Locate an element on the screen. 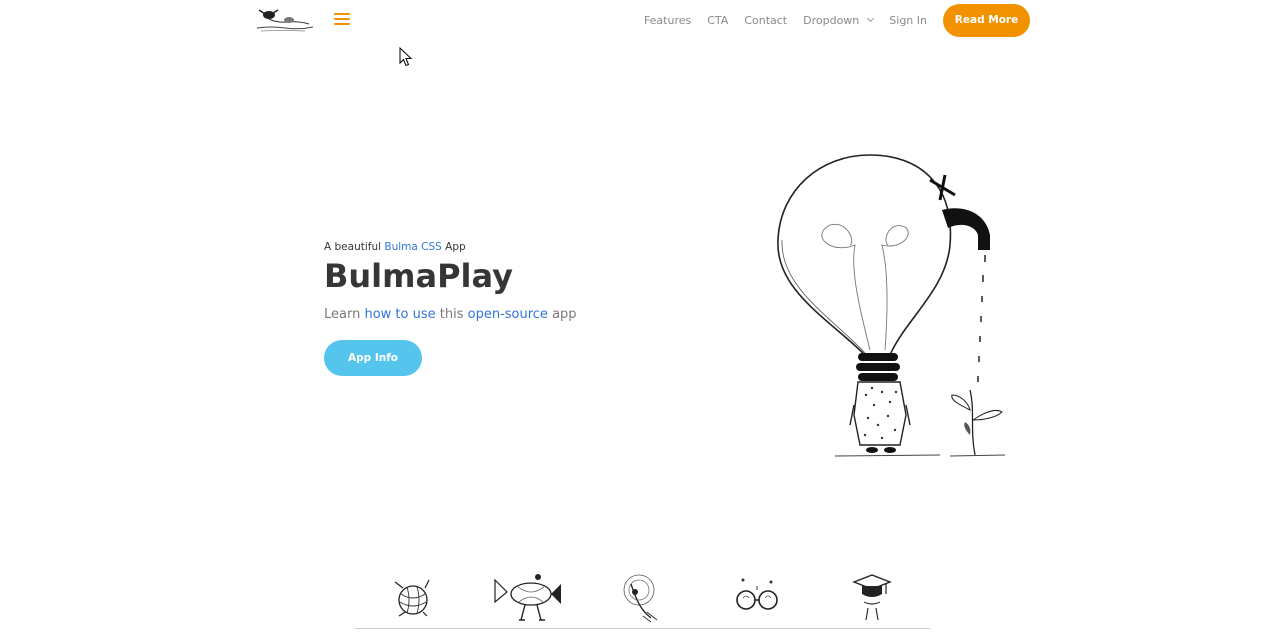 The height and width of the screenshot is (640, 1280). nav-link-sign-in: Sign In is located at coordinates (908, 20).